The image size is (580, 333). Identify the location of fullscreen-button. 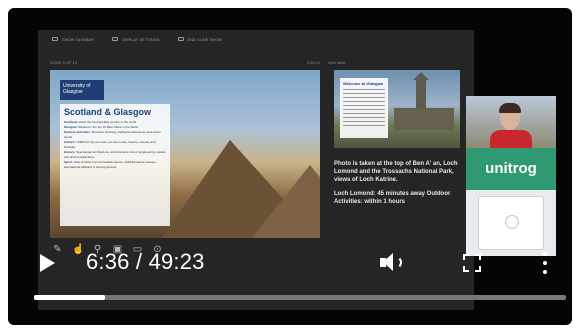
(472, 263).